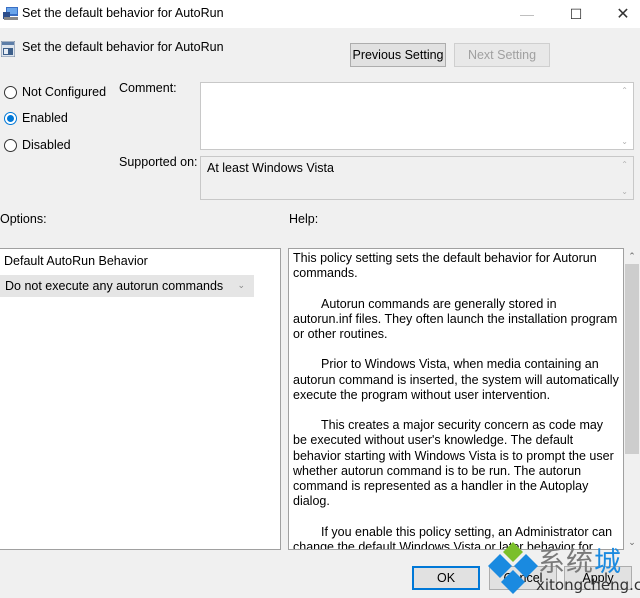 Image resolution: width=640 pixels, height=598 pixels. Describe the element at coordinates (623, 14) in the screenshot. I see `close-icon: ✕` at that location.